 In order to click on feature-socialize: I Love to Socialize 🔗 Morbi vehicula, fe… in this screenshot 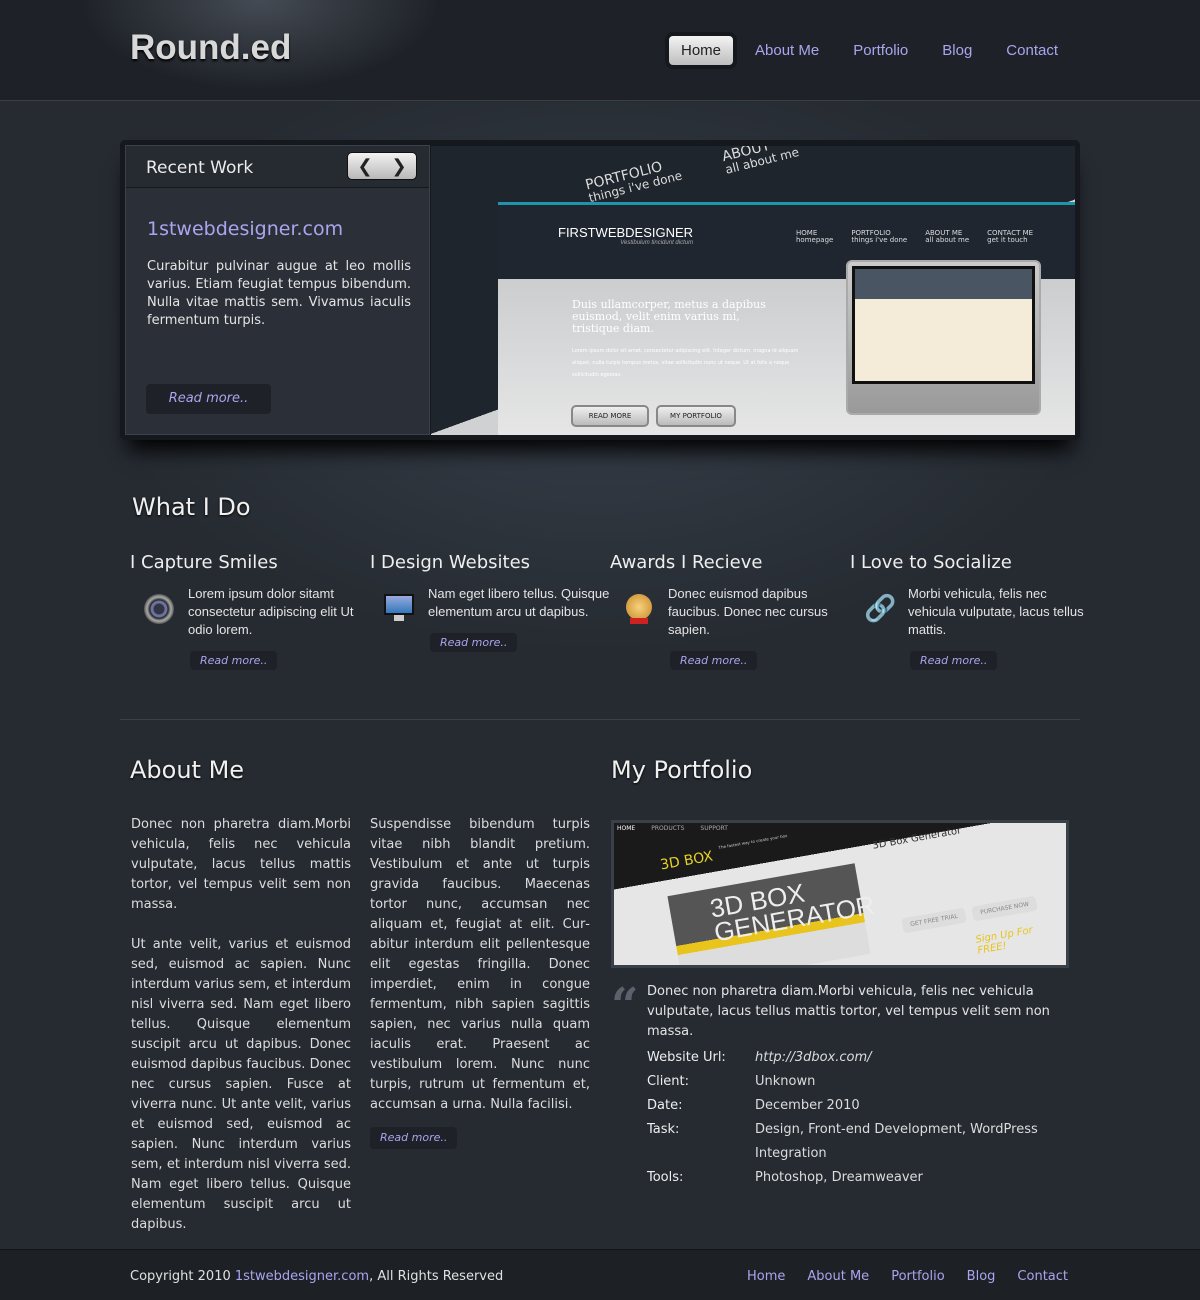, I will do `click(970, 611)`.